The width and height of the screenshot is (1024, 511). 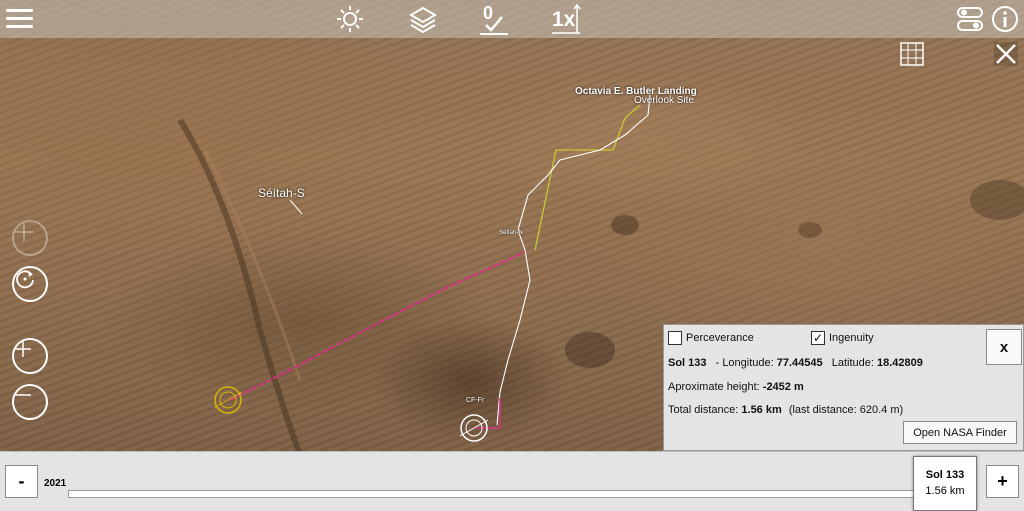 What do you see at coordinates (23, 395) in the screenshot?
I see `minus-icon` at bounding box center [23, 395].